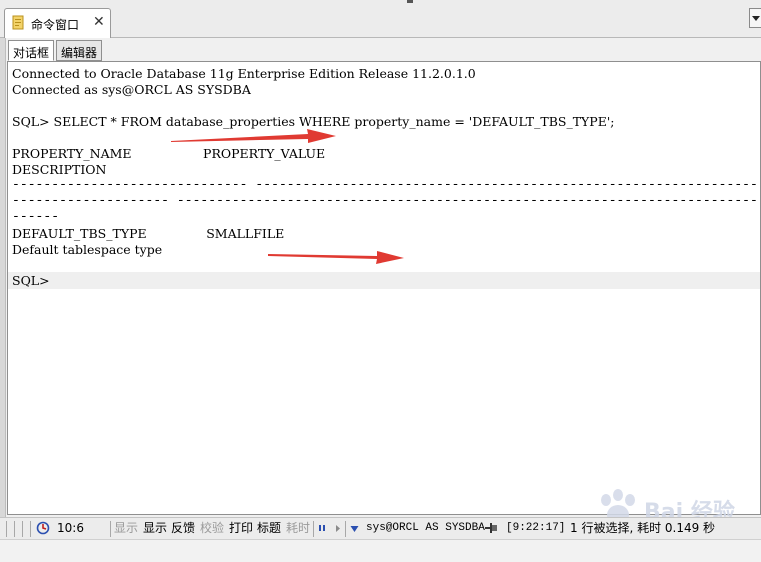 This screenshot has width=761, height=562. I want to click on connection-info: sys@ORCL AS SYSDBA, so click(425, 528).